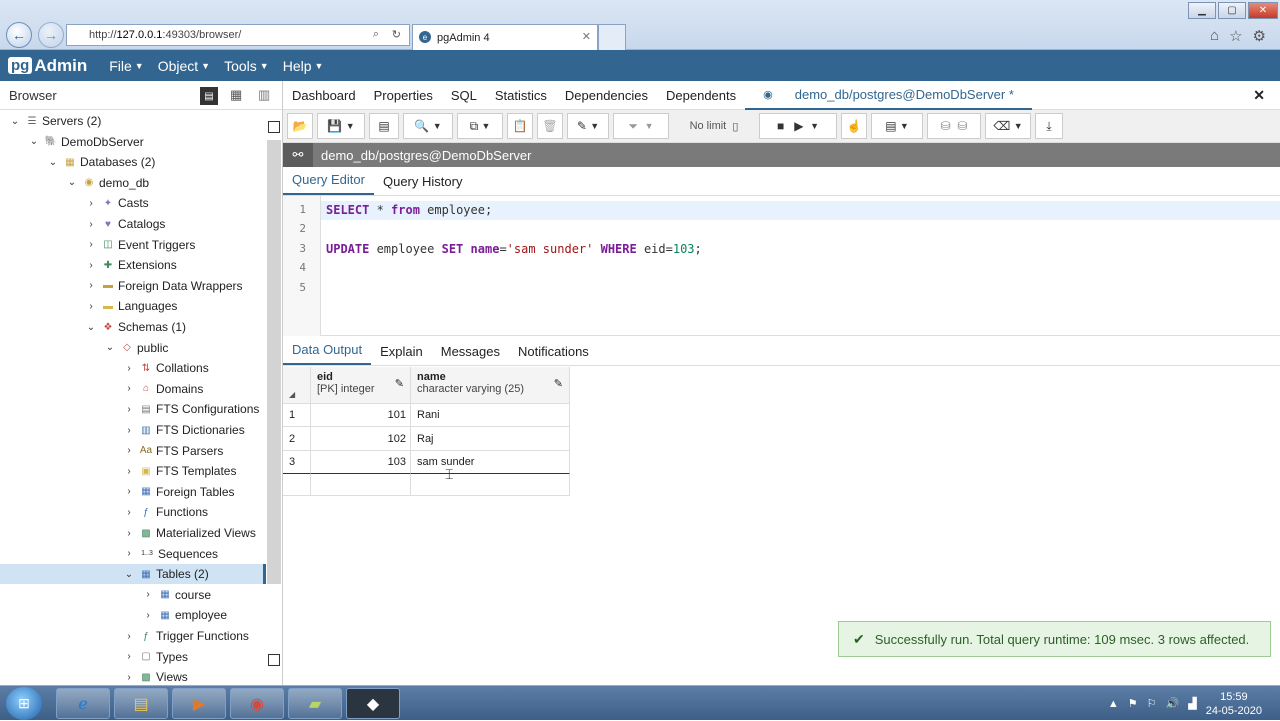 This screenshot has width=1280, height=721. I want to click on connection-label: demo_db/postgres@DemoDbServer, so click(426, 155).